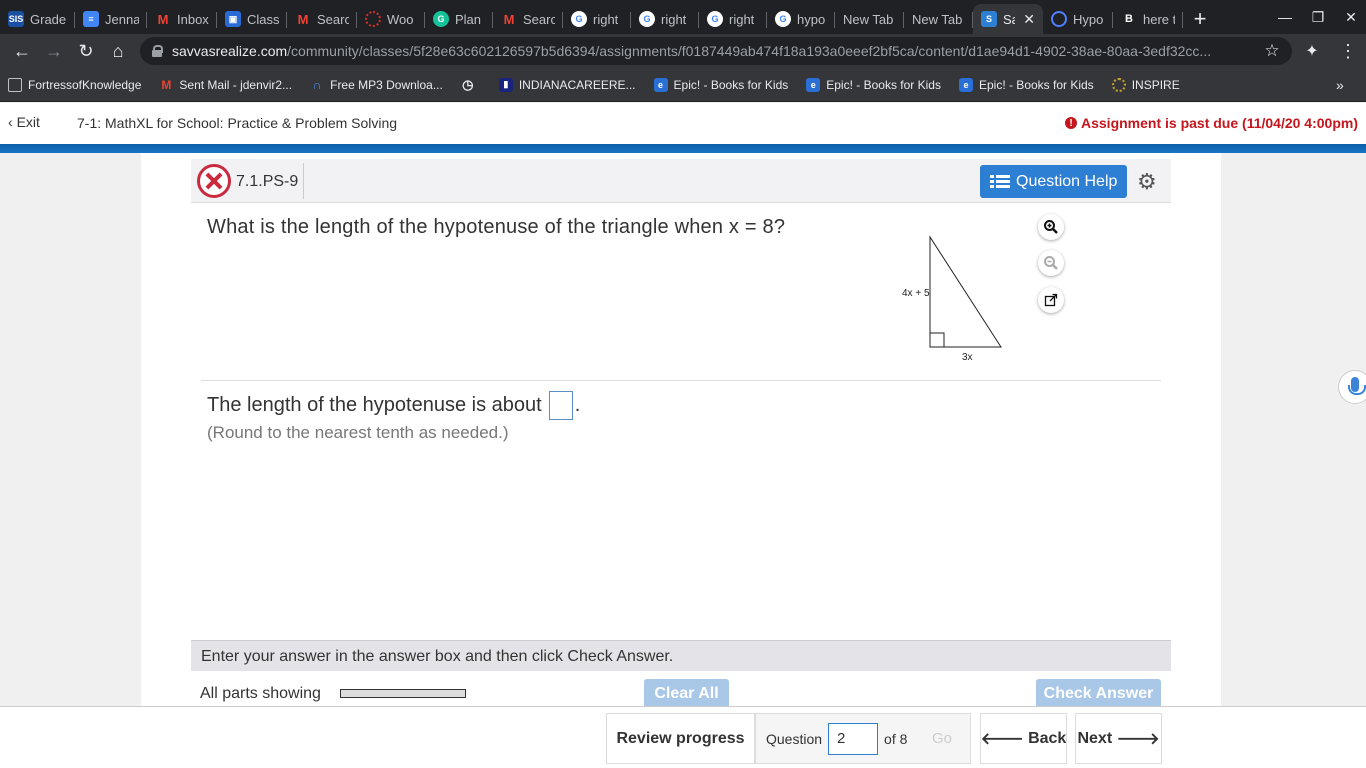 This screenshot has width=1366, height=768. I want to click on arrow-left-icon: 🡐, so click(1004, 739).